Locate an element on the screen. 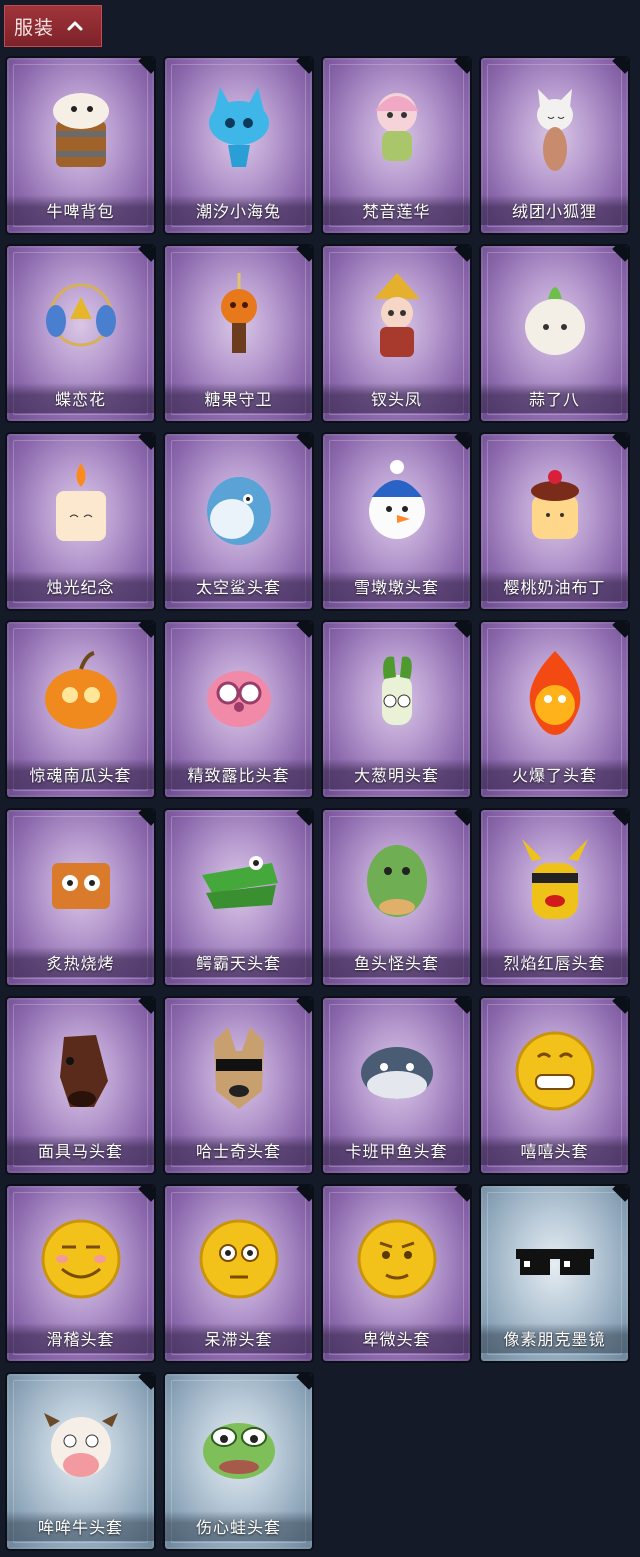 Image resolution: width=640 pixels, height=1557 pixels. item-card: 钗头凤 is located at coordinates (396, 333).